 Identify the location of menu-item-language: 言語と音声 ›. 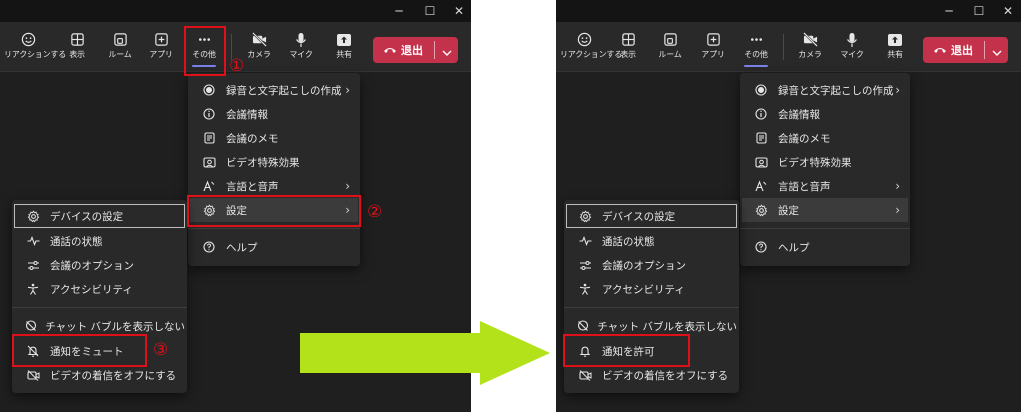
(825, 186).